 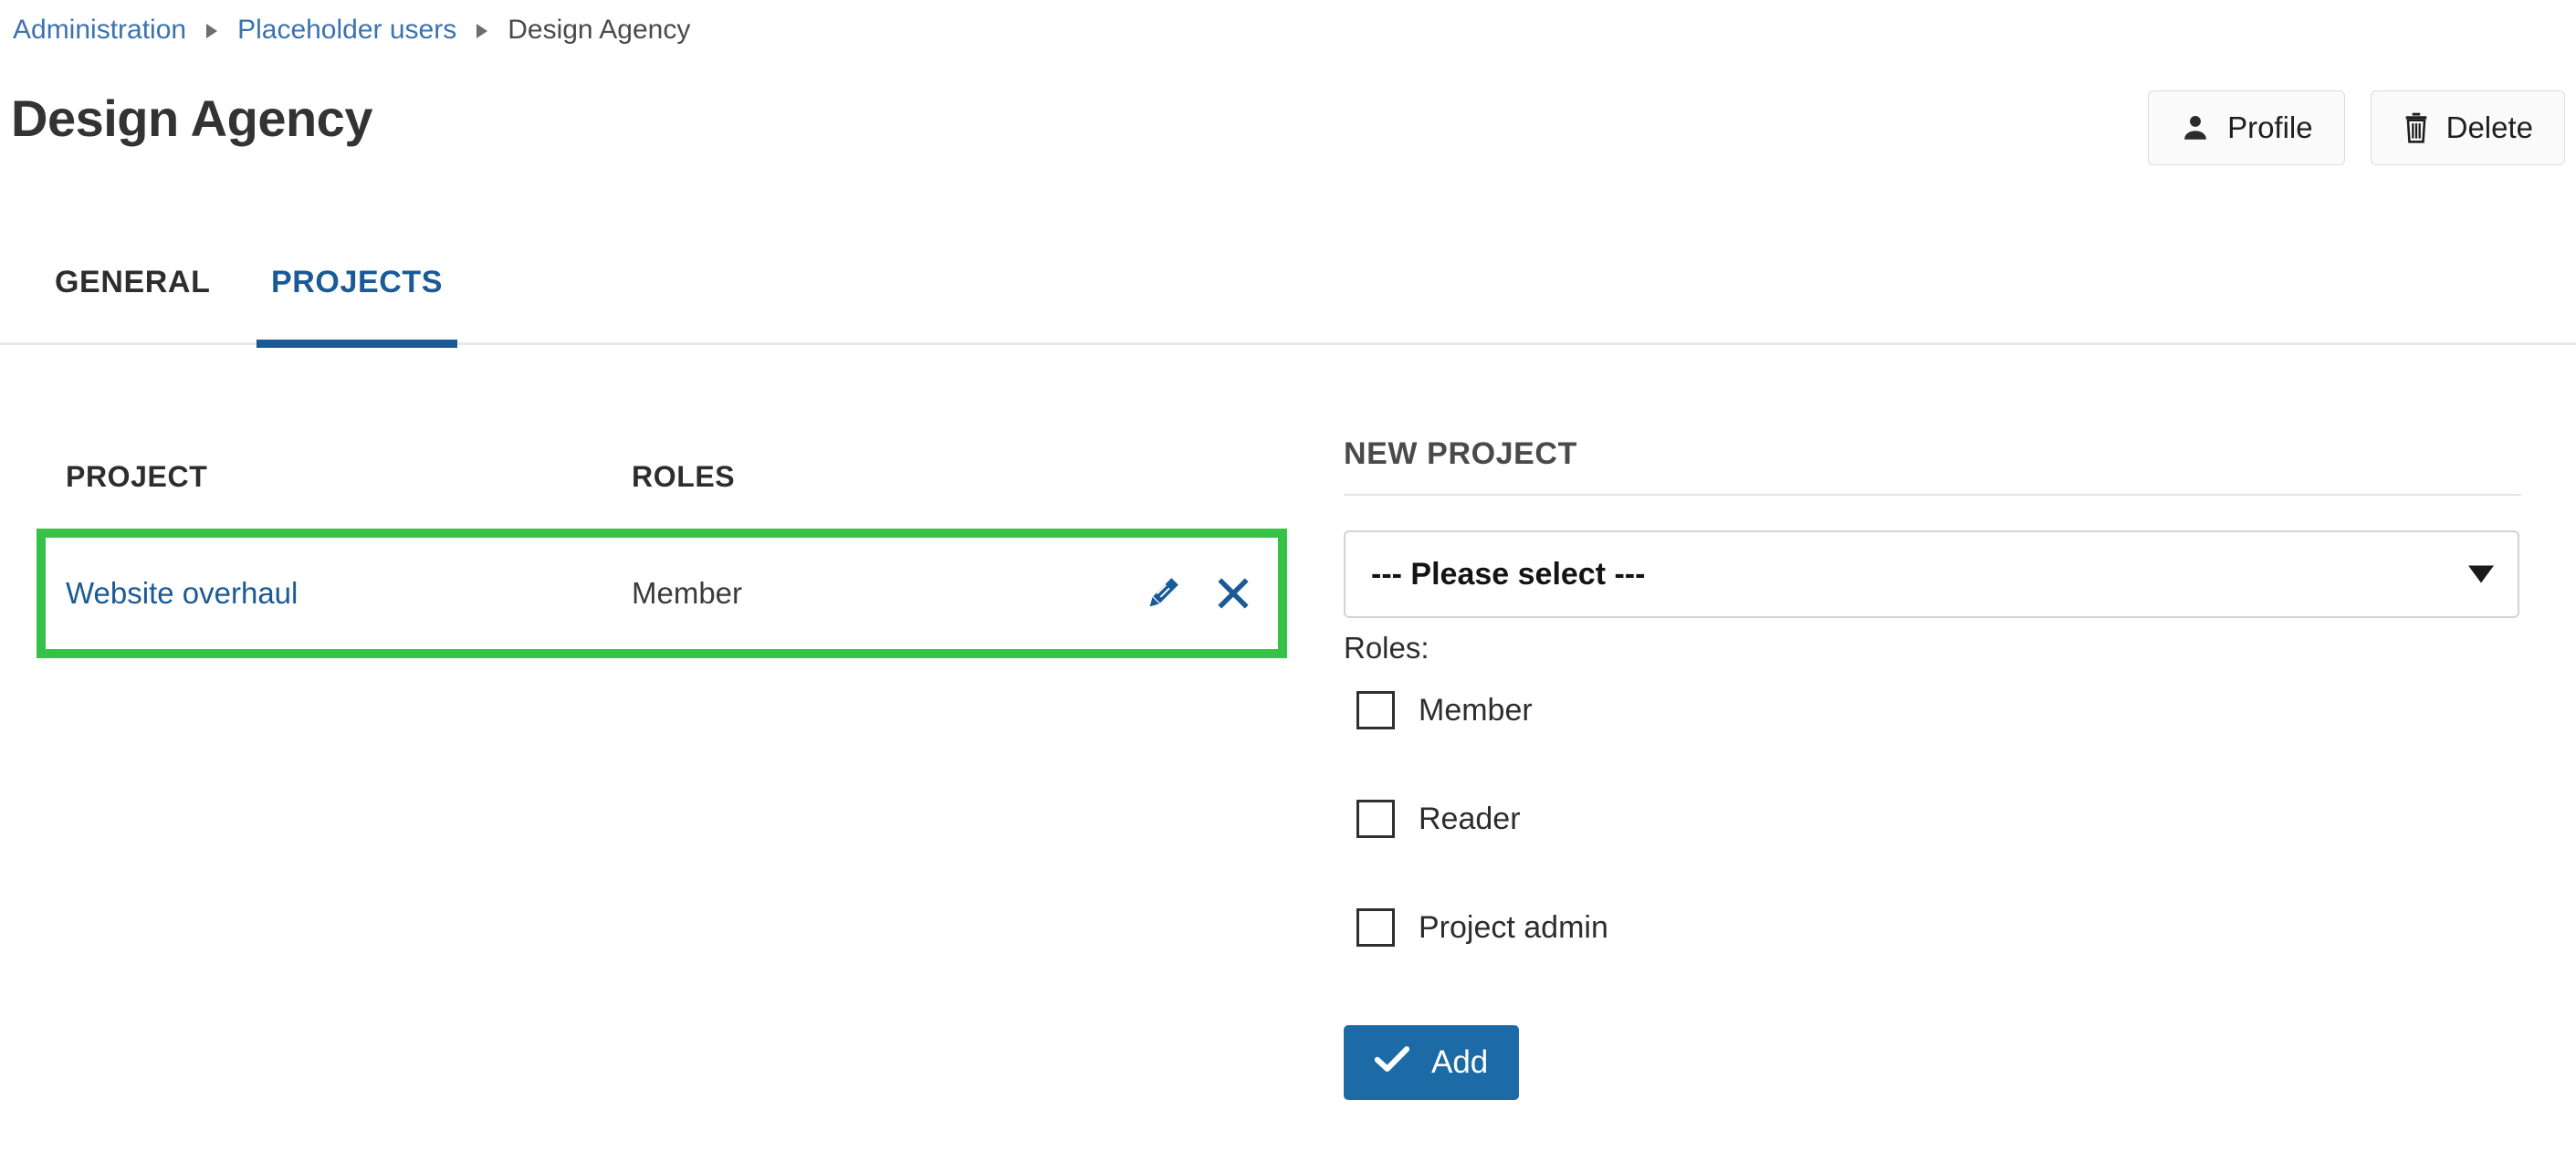 I want to click on add-button: Add, so click(x=1432, y=1062).